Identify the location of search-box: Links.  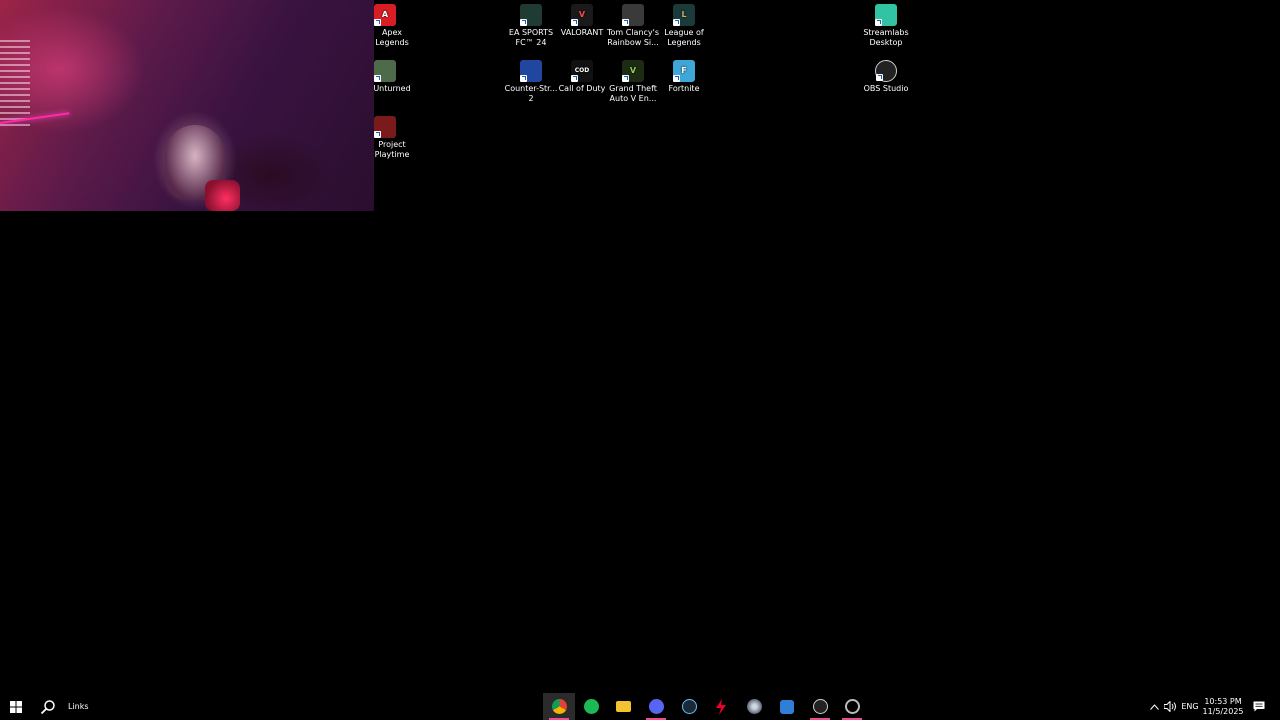
(66, 706).